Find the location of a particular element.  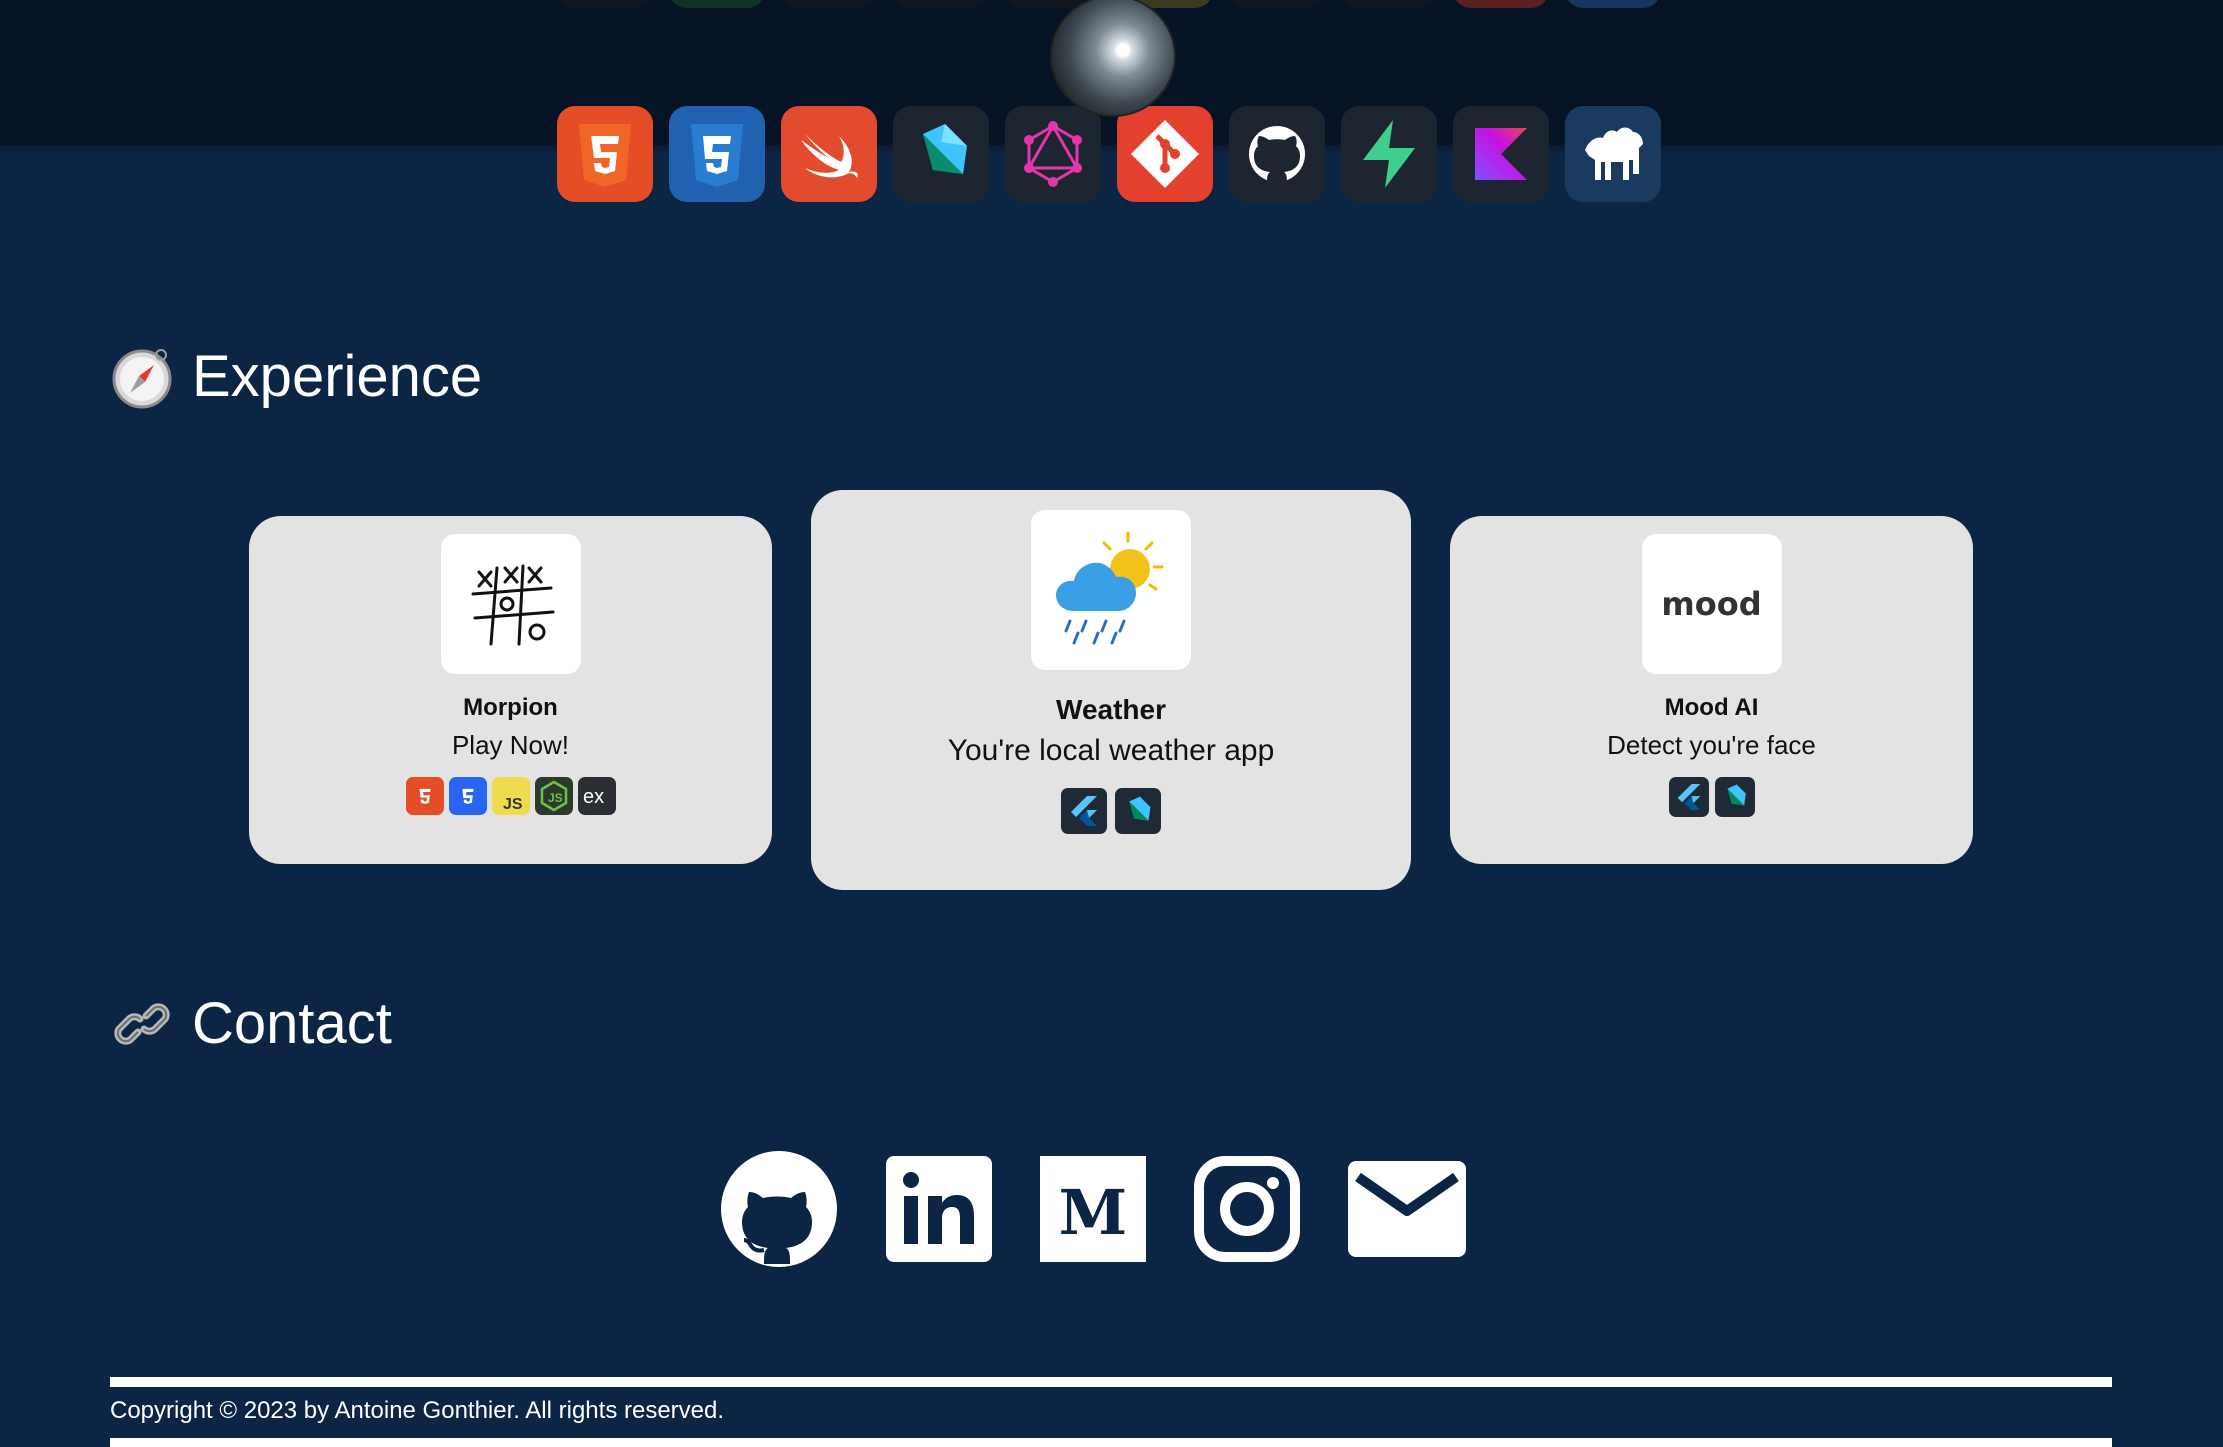

contact-title: Contact is located at coordinates (292, 1023).